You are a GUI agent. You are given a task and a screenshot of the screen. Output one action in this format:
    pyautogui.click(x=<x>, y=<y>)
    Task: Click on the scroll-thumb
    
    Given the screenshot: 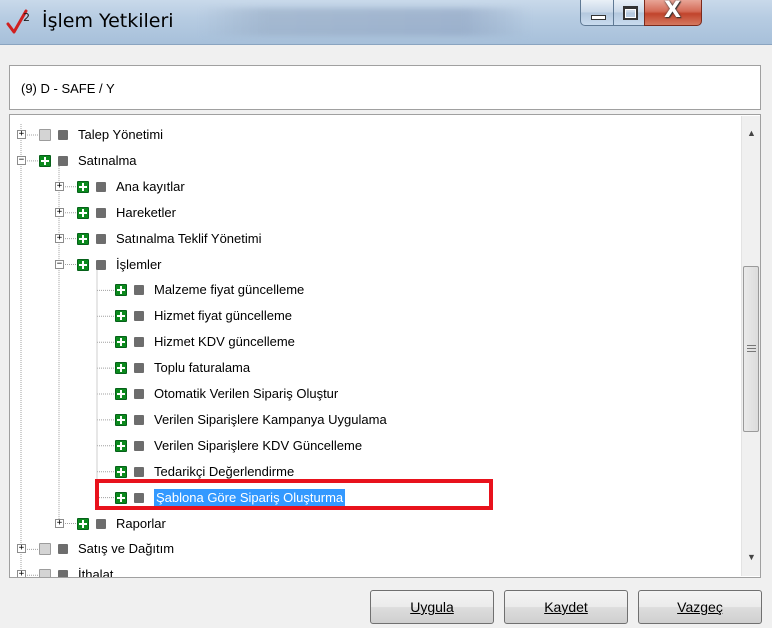 What is the action you would take?
    pyautogui.click(x=751, y=349)
    